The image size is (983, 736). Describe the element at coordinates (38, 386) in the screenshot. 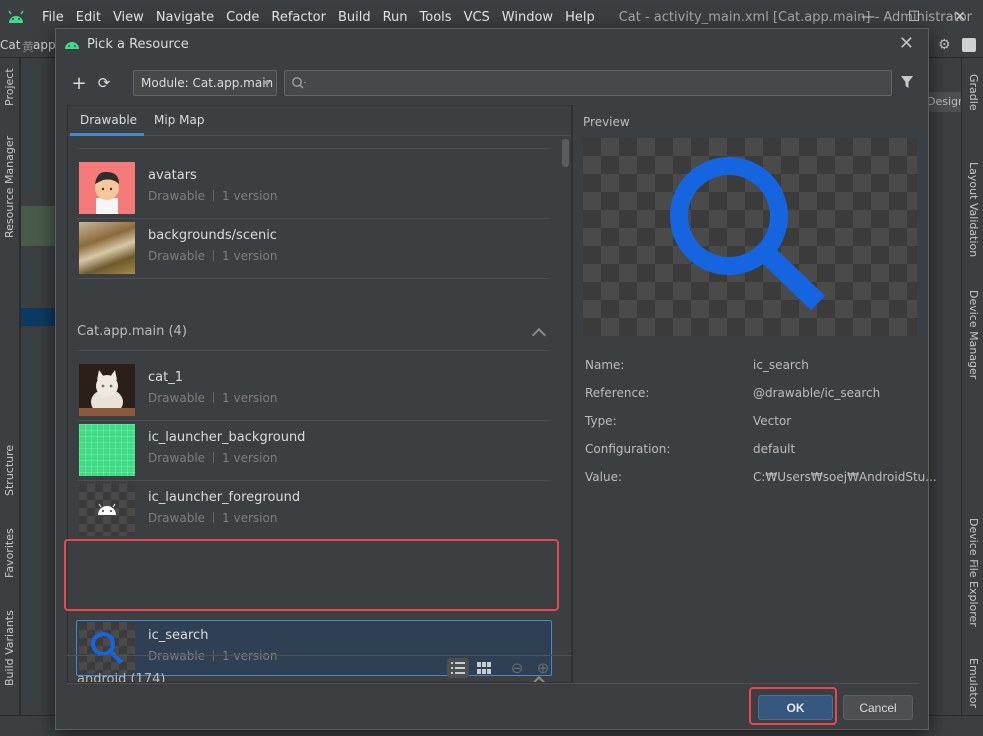

I see `project-tree-panel` at that location.